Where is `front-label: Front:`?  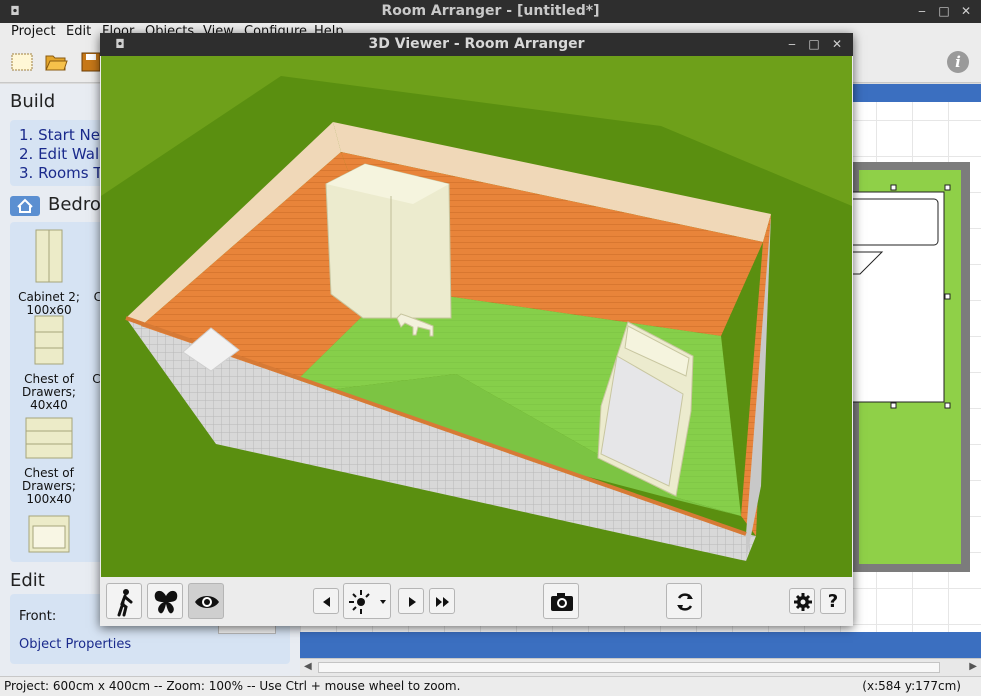 front-label: Front: is located at coordinates (38, 616).